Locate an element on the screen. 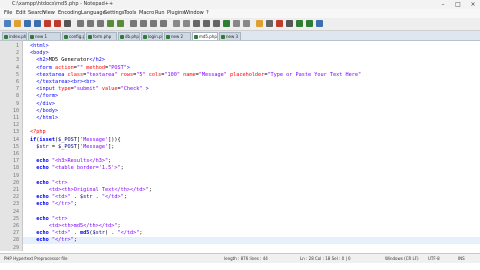 This screenshot has width=480, height=270. code-line: 2 <body> is located at coordinates (240, 53).